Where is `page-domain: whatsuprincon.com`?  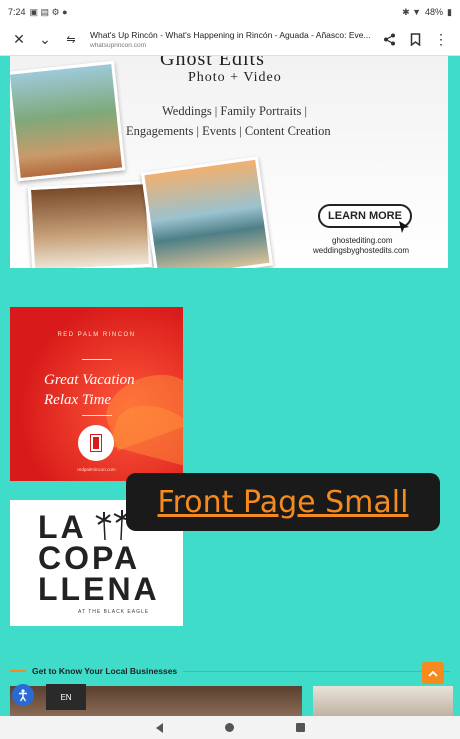
page-domain: whatsuprincon.com is located at coordinates (118, 45).